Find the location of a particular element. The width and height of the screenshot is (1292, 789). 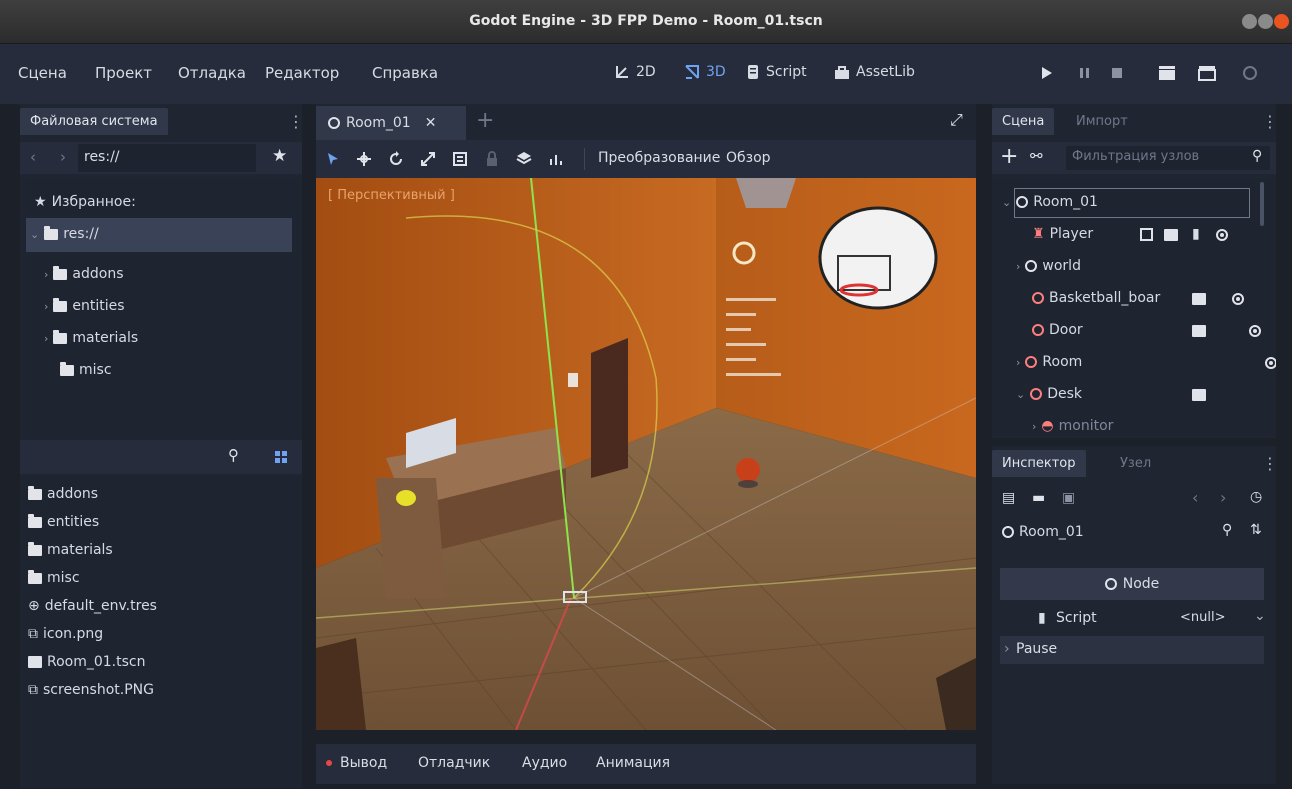

bottom-tab-output: Вывод is located at coordinates (363, 763).